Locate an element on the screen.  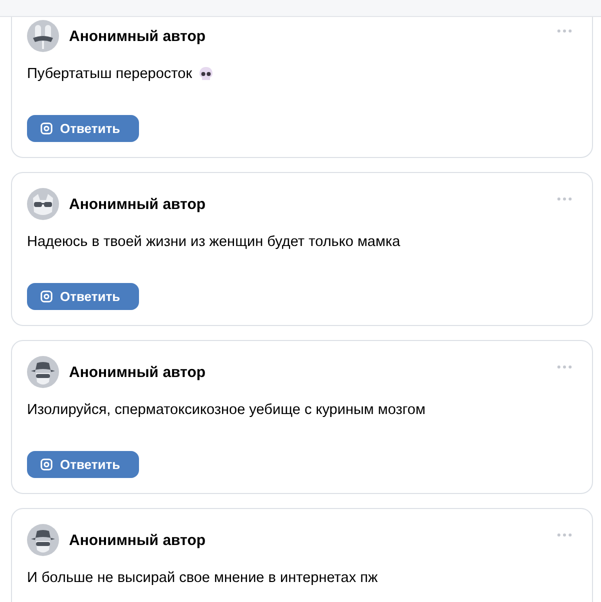
post-text: Изолируйся, сперматоксикозное уебище с куриным мозгом is located at coordinates (226, 410).